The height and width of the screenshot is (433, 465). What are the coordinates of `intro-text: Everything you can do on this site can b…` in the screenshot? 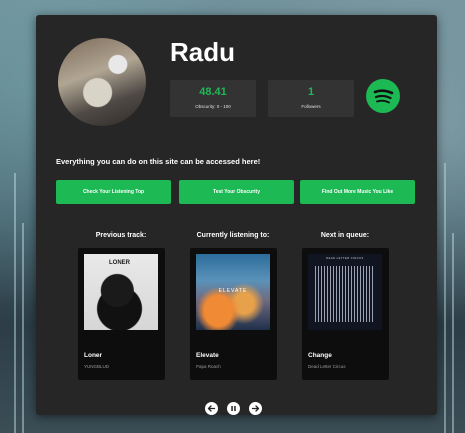 It's located at (158, 161).